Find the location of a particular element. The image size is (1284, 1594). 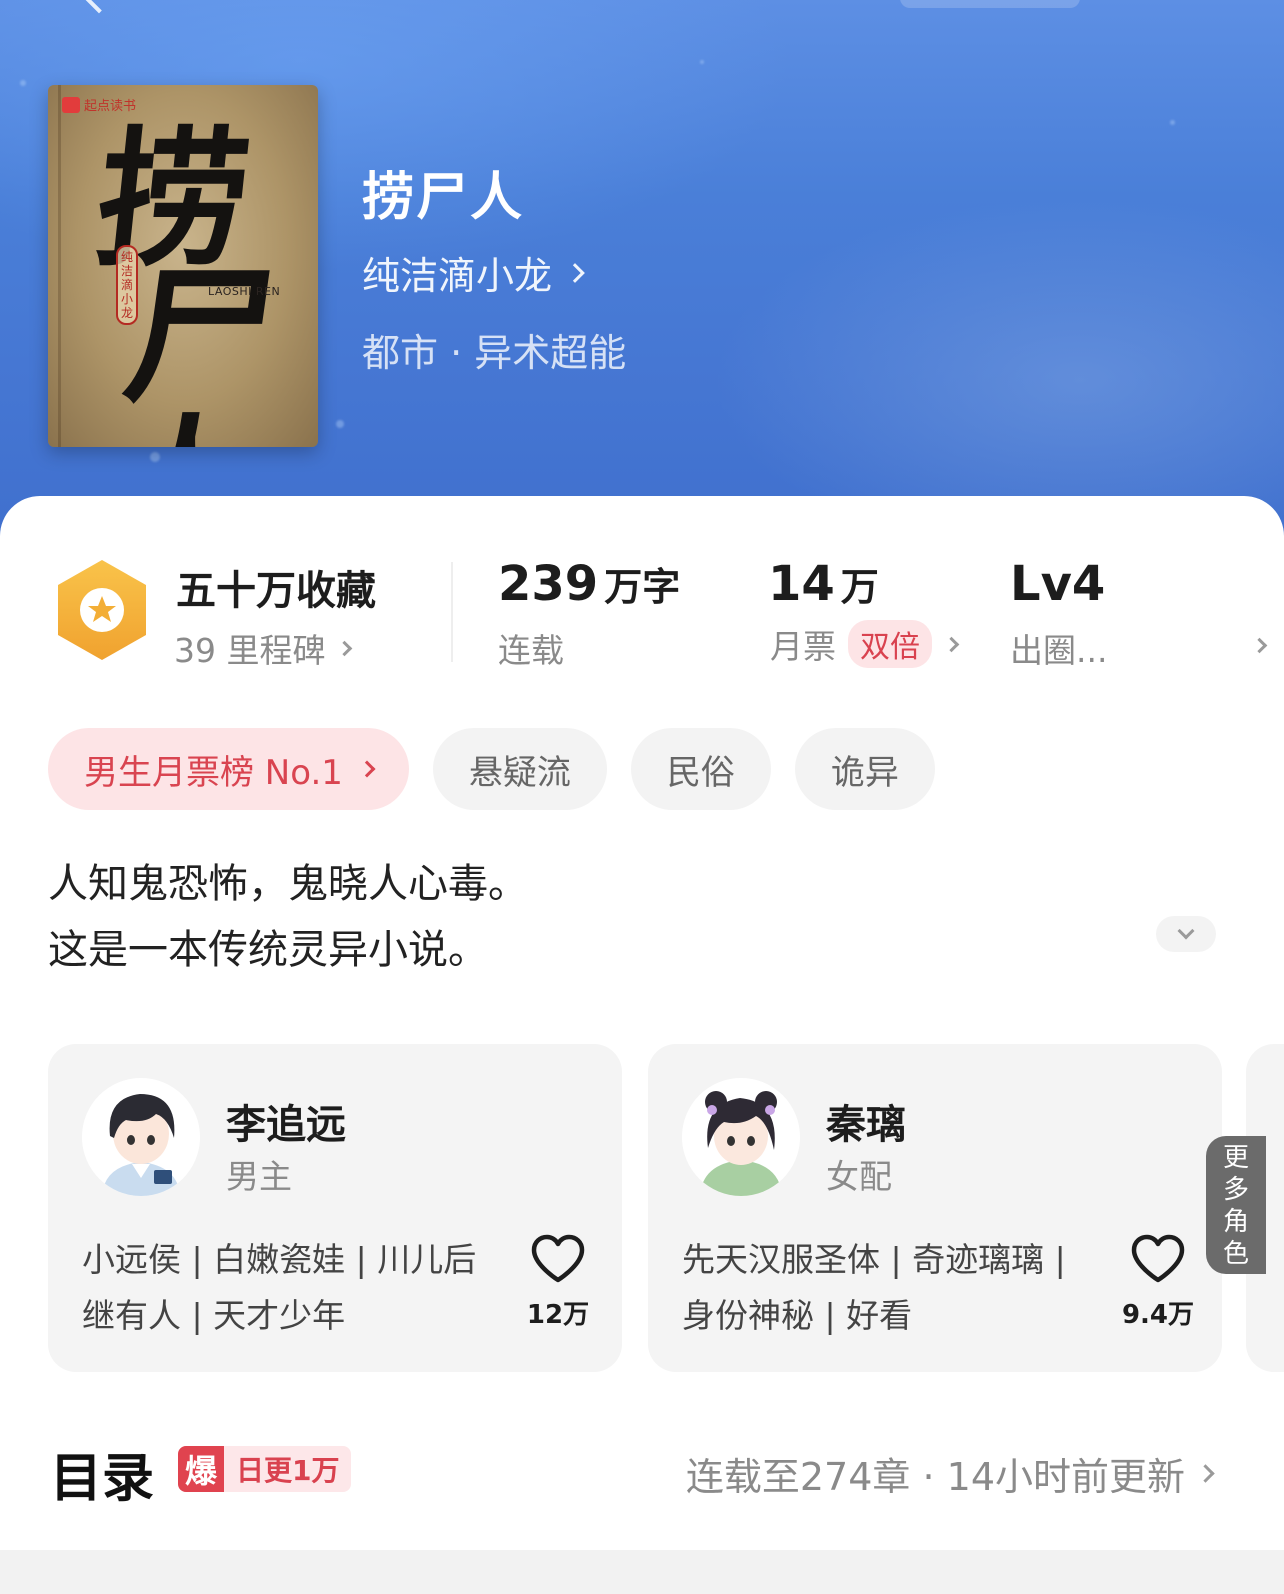

character-traits: 先天汉服圣体 | 奇迹璃璃 | 身份神秘 | 好看 is located at coordinates (897, 1288).